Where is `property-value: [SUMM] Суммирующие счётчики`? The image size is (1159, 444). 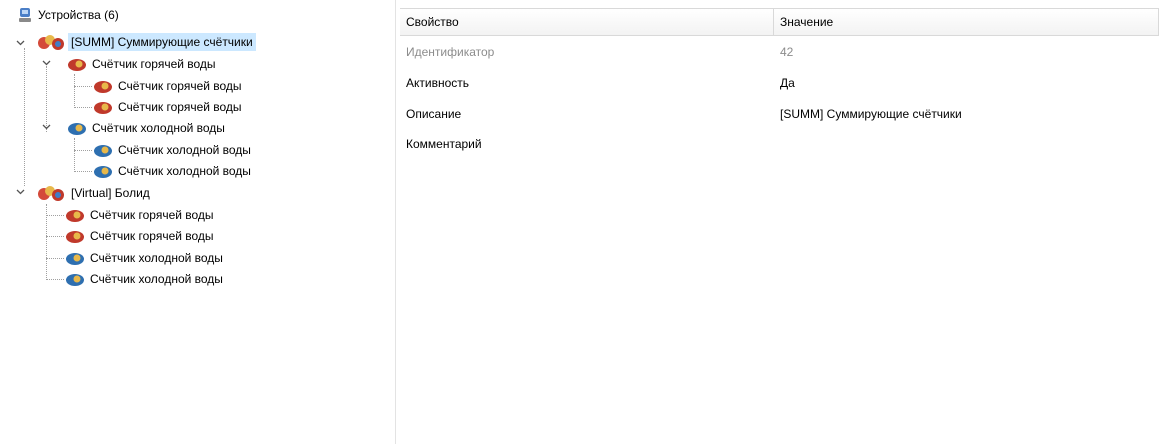 property-value: [SUMM] Суммирующие счётчики is located at coordinates (966, 114).